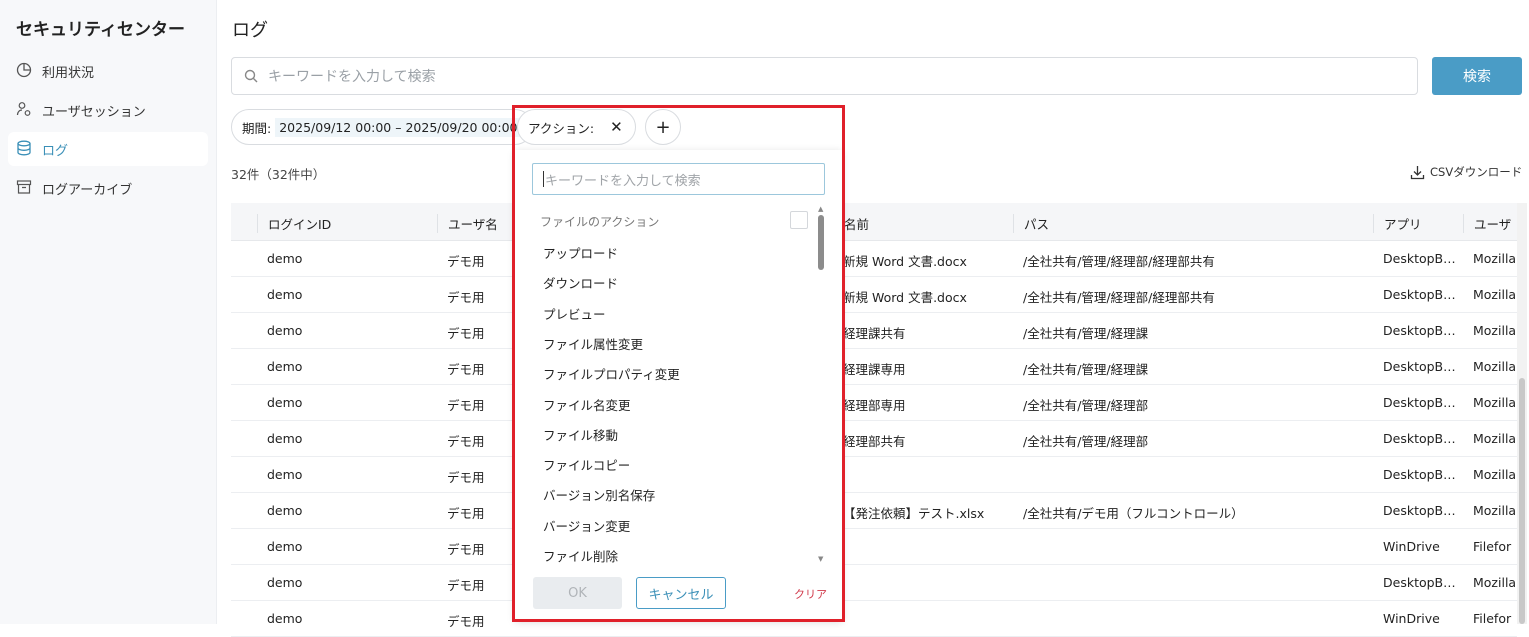 Image resolution: width=1529 pixels, height=637 pixels. I want to click on cell-path: /全社共有/管理/経理課, so click(1086, 369).